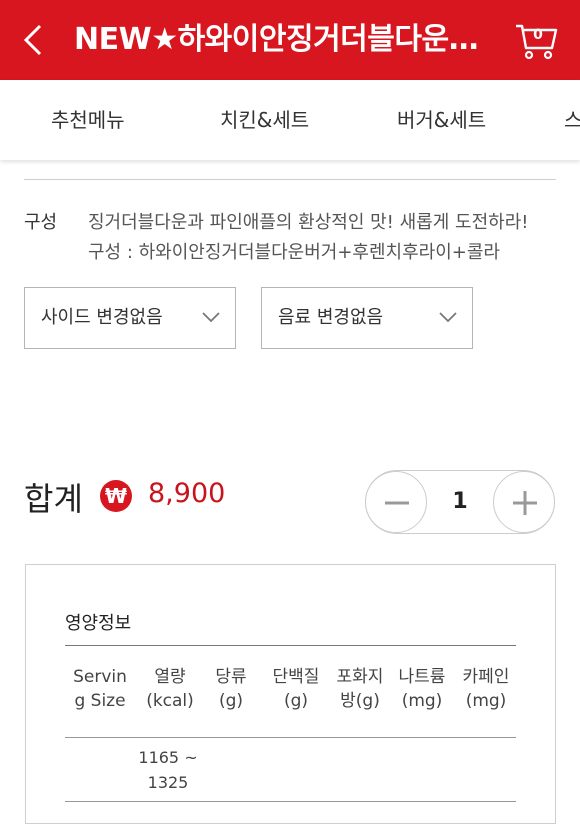 This screenshot has height=824, width=580. Describe the element at coordinates (290, 645) in the screenshot. I see `nutrition-header-rule` at that location.